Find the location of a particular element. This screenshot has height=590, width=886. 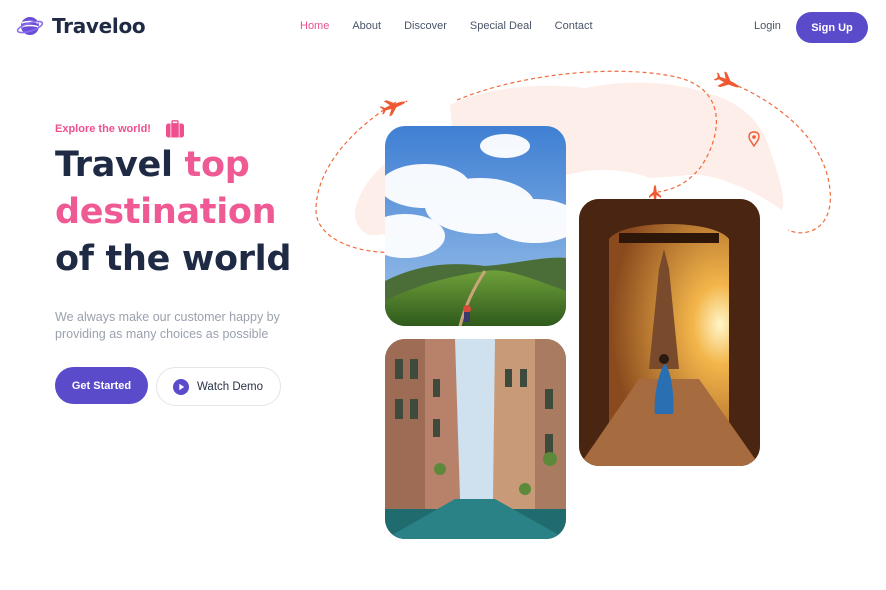

headline-part2: of the world is located at coordinates (173, 259).